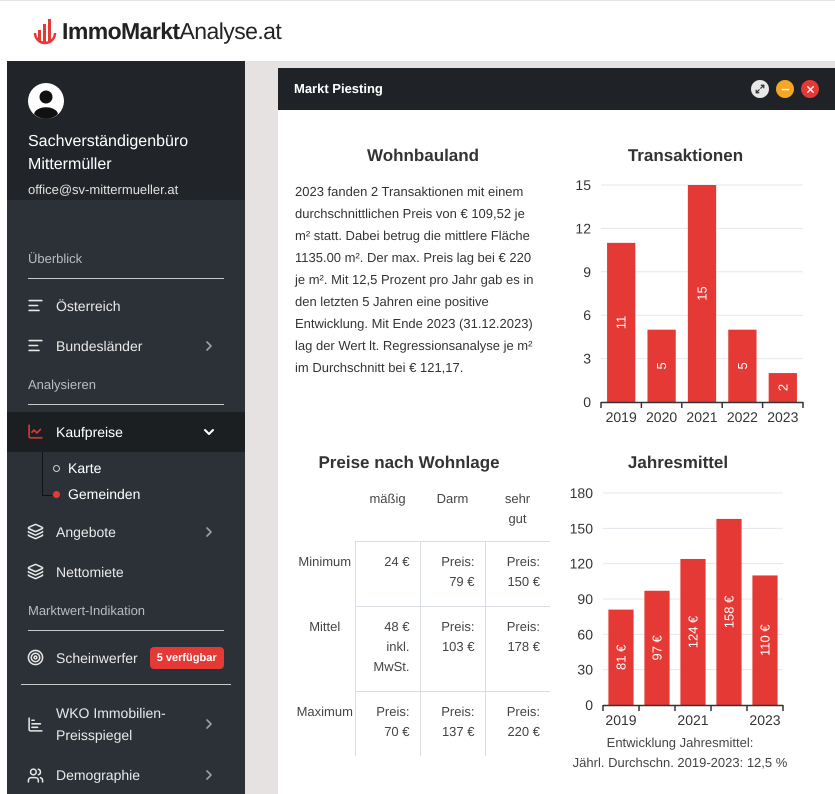  I want to click on target-icon, so click(35, 657).